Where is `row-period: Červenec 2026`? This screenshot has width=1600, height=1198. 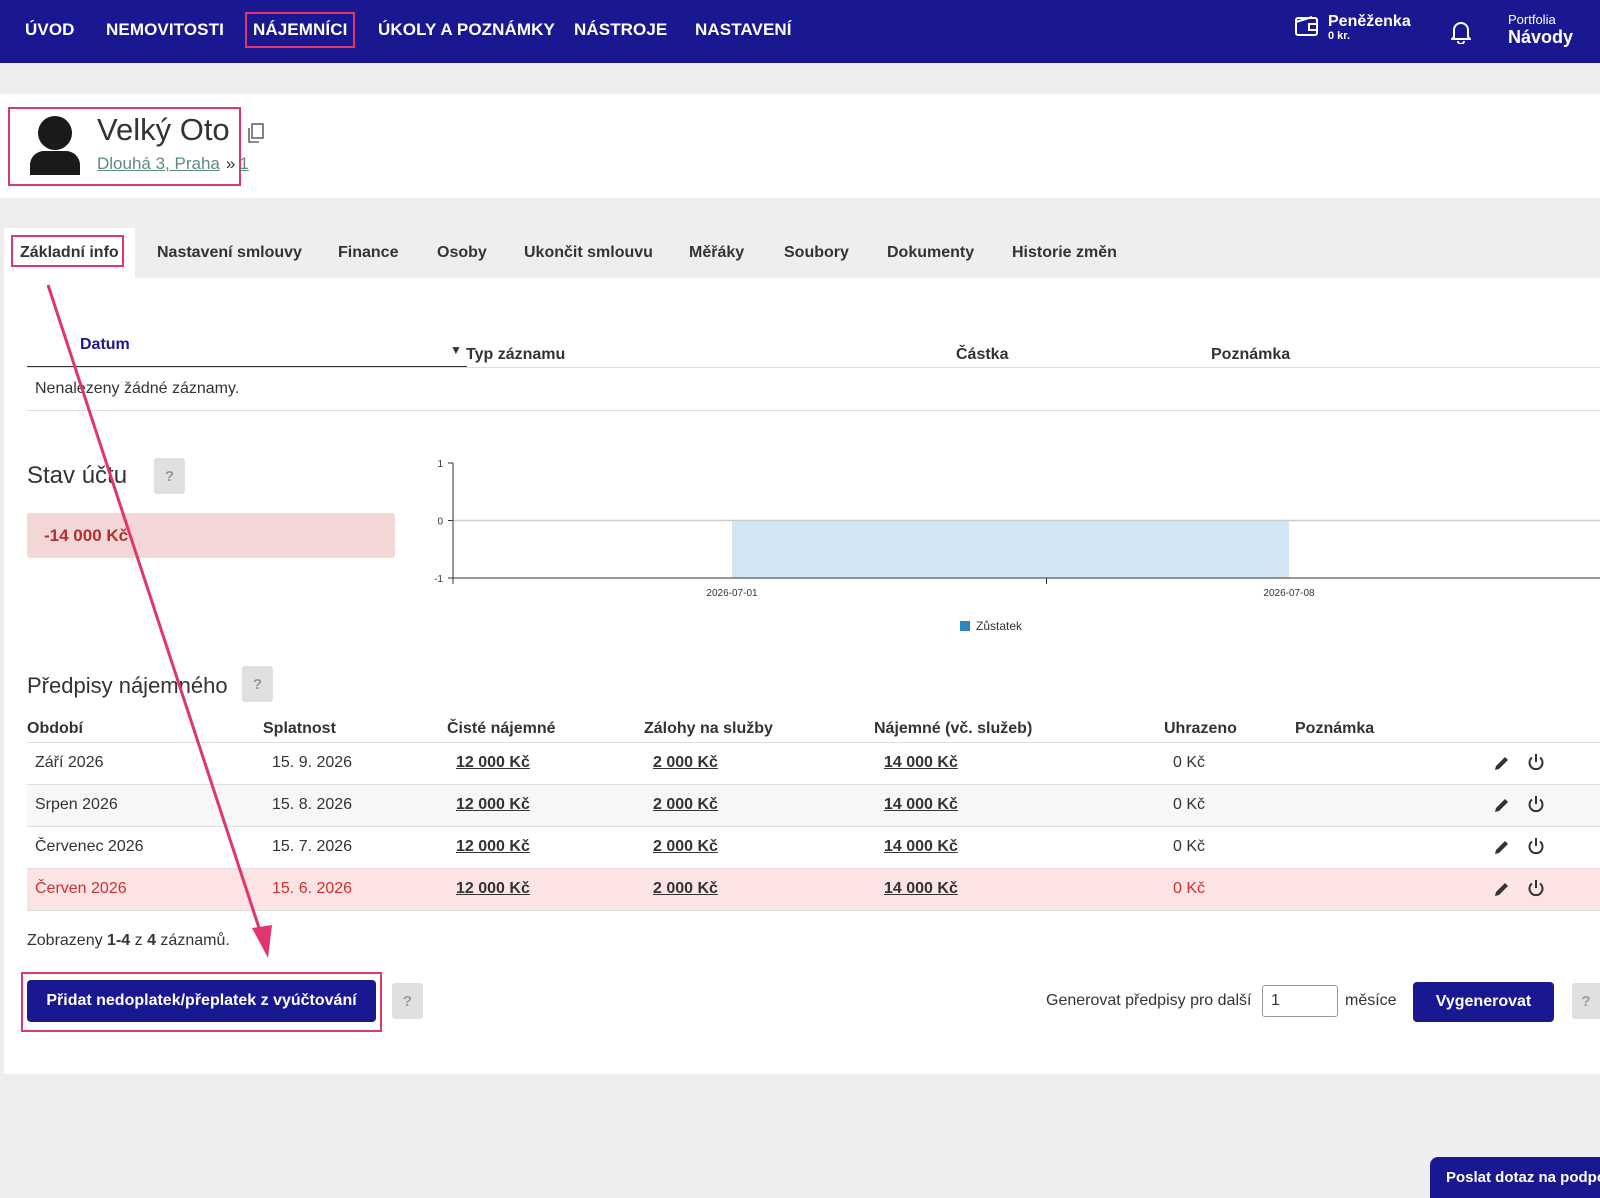
row-period: Červenec 2026 is located at coordinates (89, 846).